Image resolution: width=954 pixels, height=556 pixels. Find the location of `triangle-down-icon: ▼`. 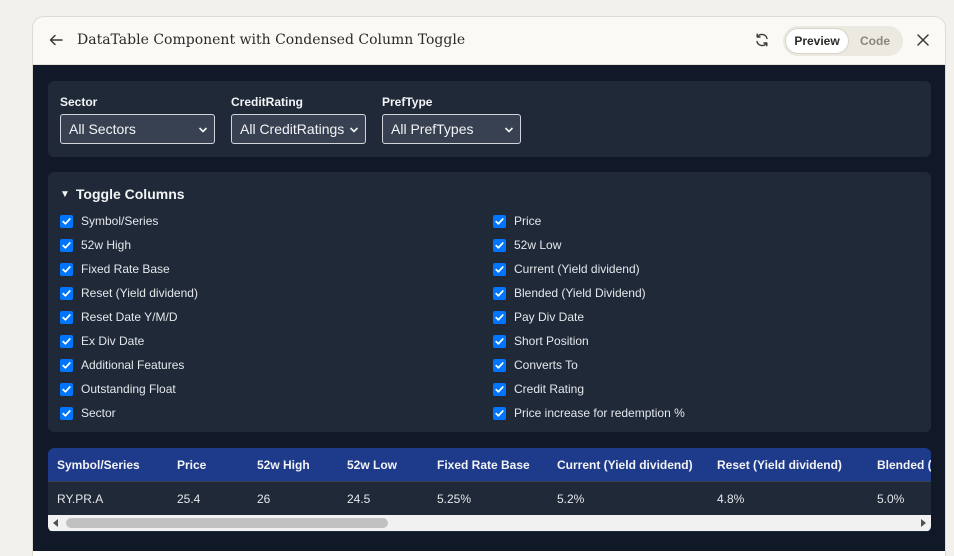

triangle-down-icon: ▼ is located at coordinates (65, 194).